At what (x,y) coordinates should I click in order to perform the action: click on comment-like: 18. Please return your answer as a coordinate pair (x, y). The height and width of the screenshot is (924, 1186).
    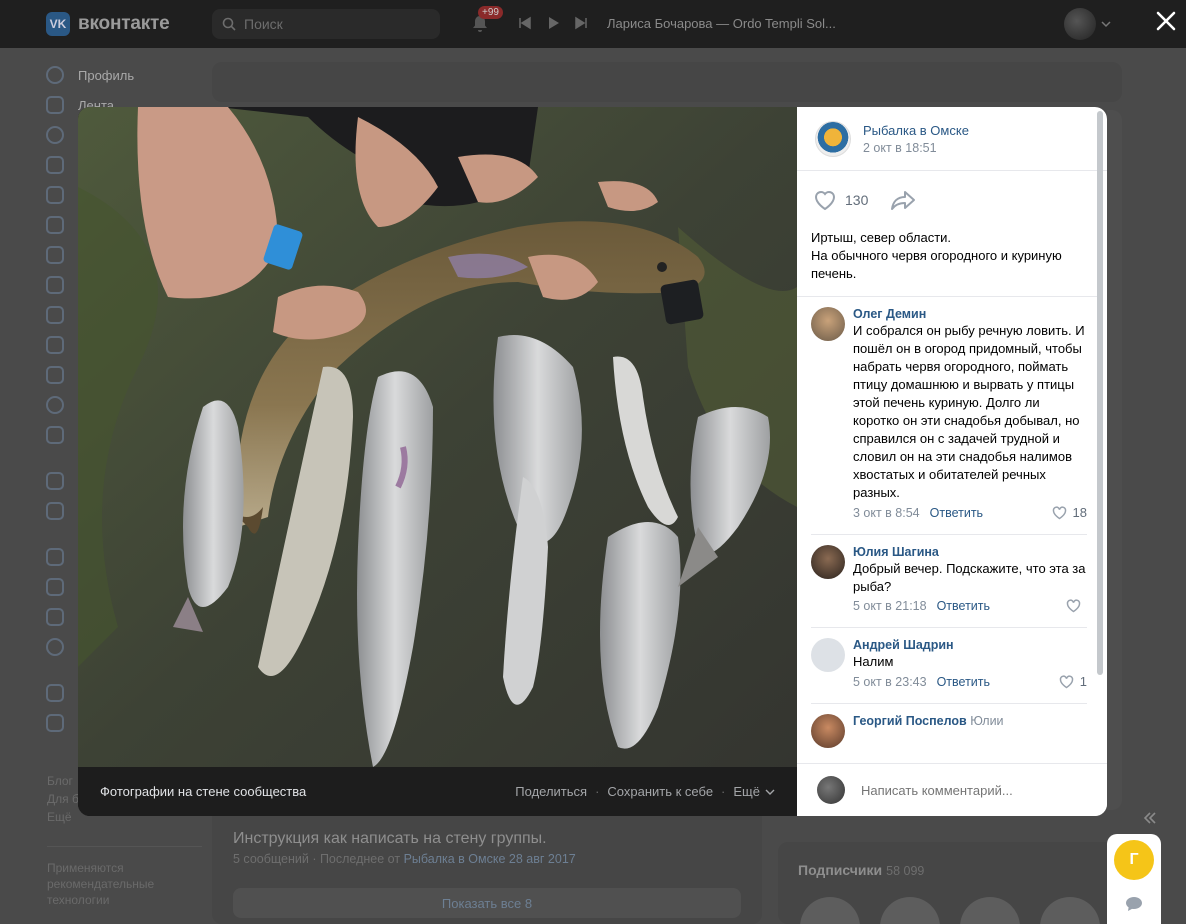
    Looking at the image, I should click on (1069, 512).